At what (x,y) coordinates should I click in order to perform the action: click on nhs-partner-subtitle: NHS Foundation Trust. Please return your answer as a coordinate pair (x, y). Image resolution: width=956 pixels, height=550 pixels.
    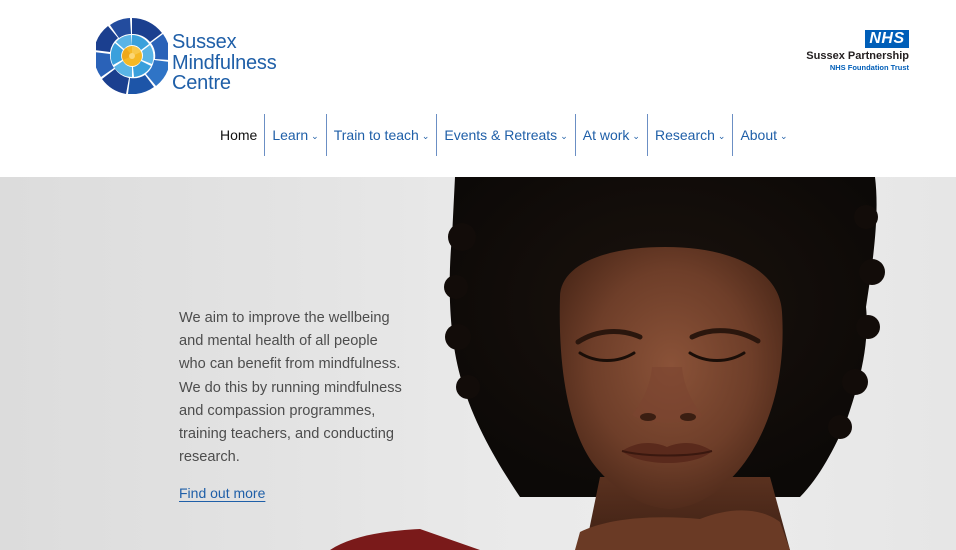
    Looking at the image, I should click on (869, 67).